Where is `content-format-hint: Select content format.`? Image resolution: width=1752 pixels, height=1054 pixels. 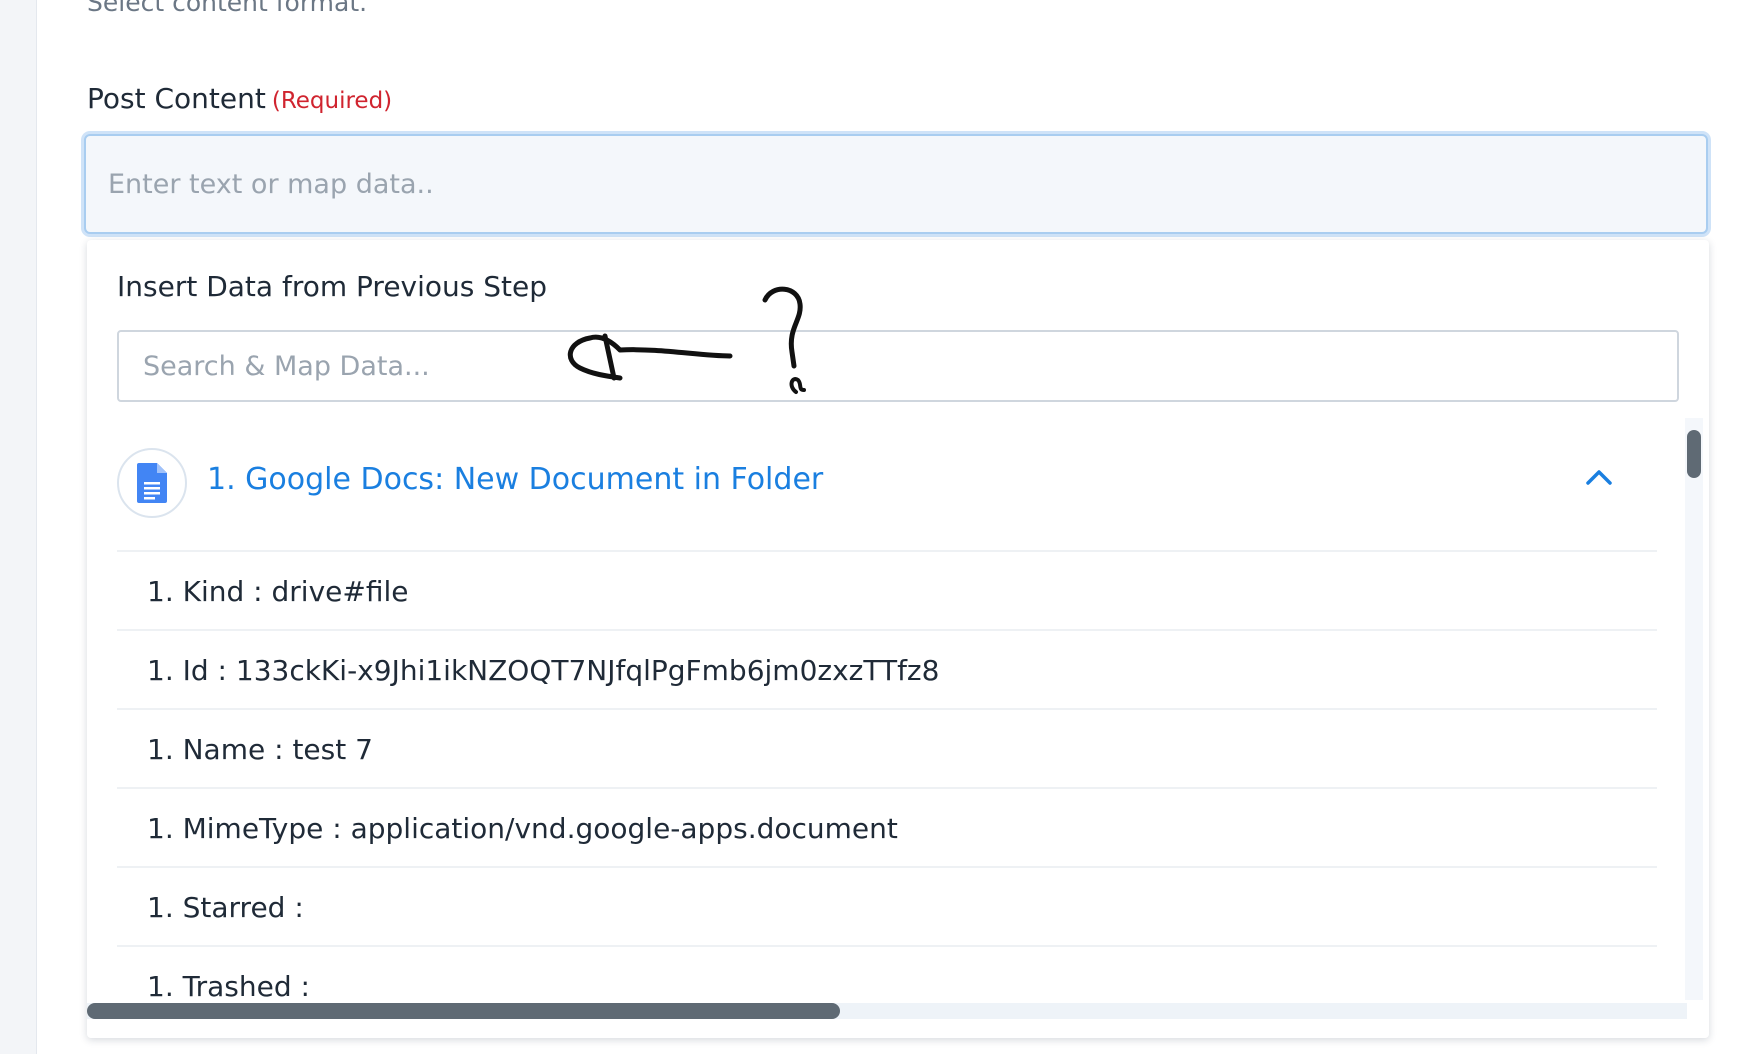 content-format-hint: Select content format. is located at coordinates (227, 8).